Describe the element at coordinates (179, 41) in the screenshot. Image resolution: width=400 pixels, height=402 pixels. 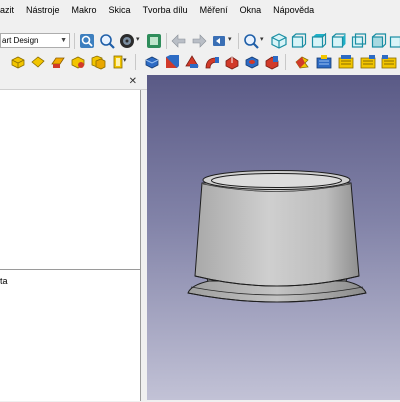
I see `back-arrow-icon` at that location.